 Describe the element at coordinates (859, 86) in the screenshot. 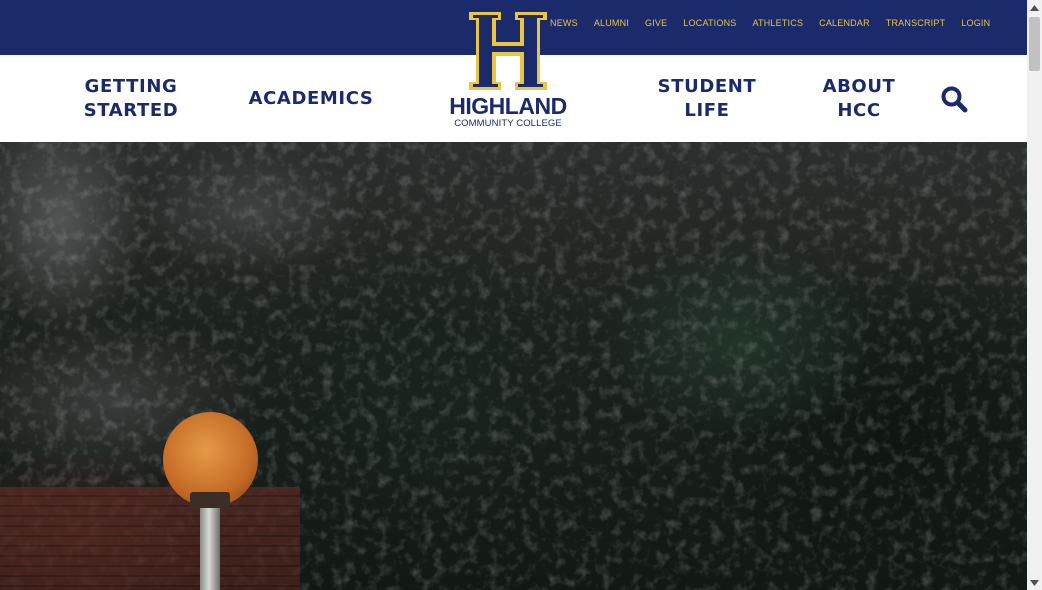

I see `nav-about-line1: ABOUT` at that location.